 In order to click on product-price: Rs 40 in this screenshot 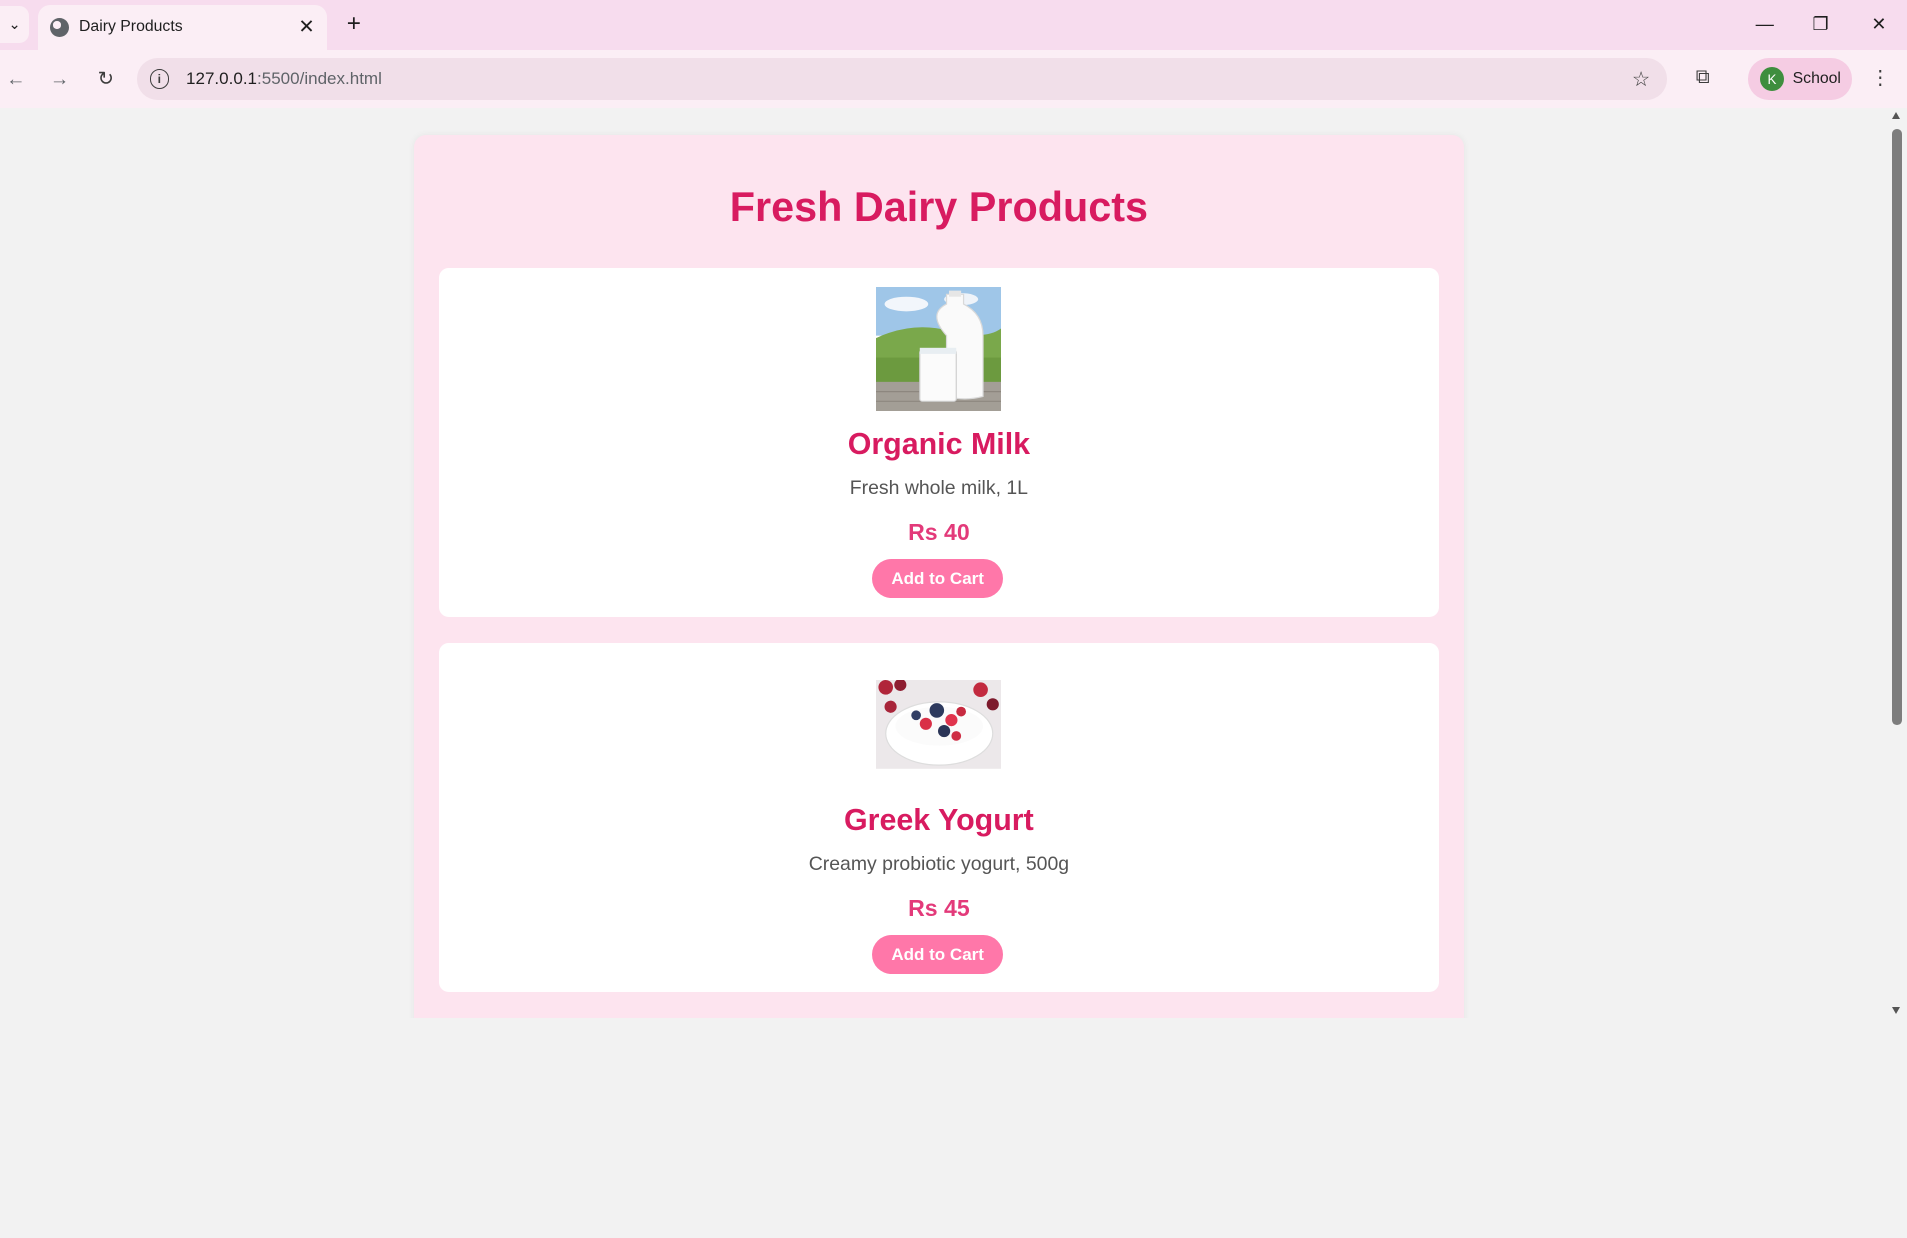, I will do `click(939, 532)`.